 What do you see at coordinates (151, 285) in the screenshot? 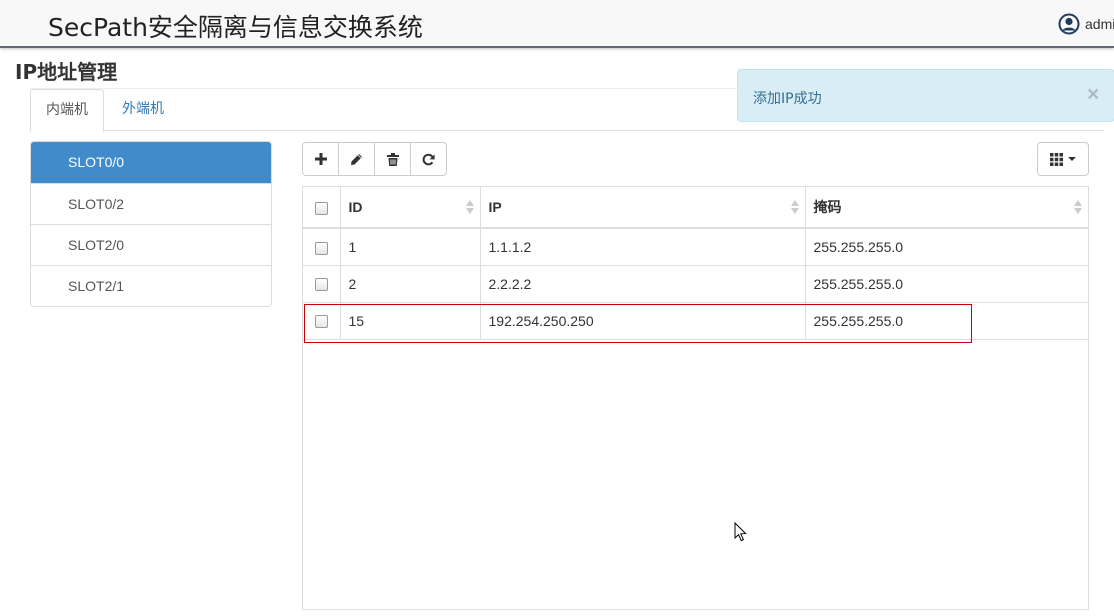
I see `slot-item-slot2-1: SLOT2/1` at bounding box center [151, 285].